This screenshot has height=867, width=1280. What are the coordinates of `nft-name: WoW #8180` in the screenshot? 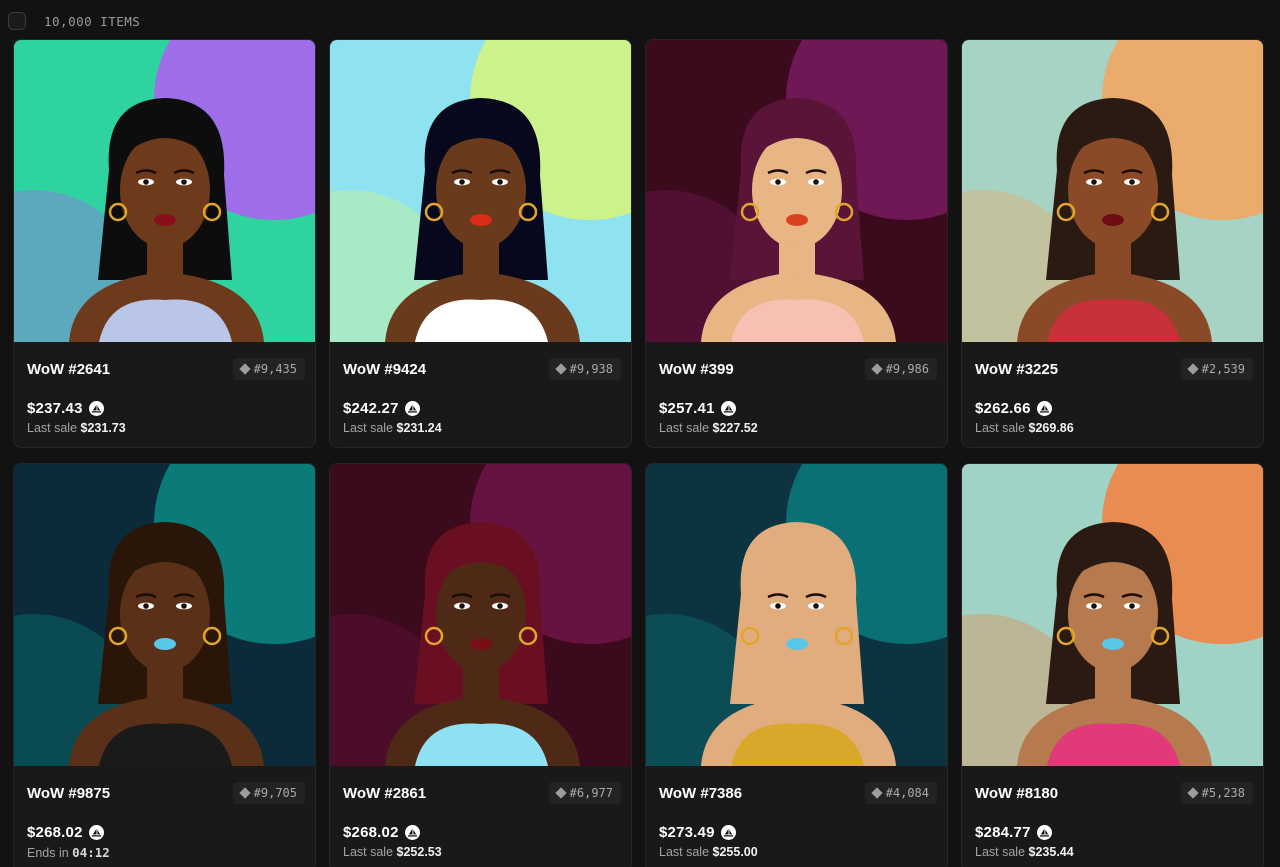 It's located at (1017, 793).